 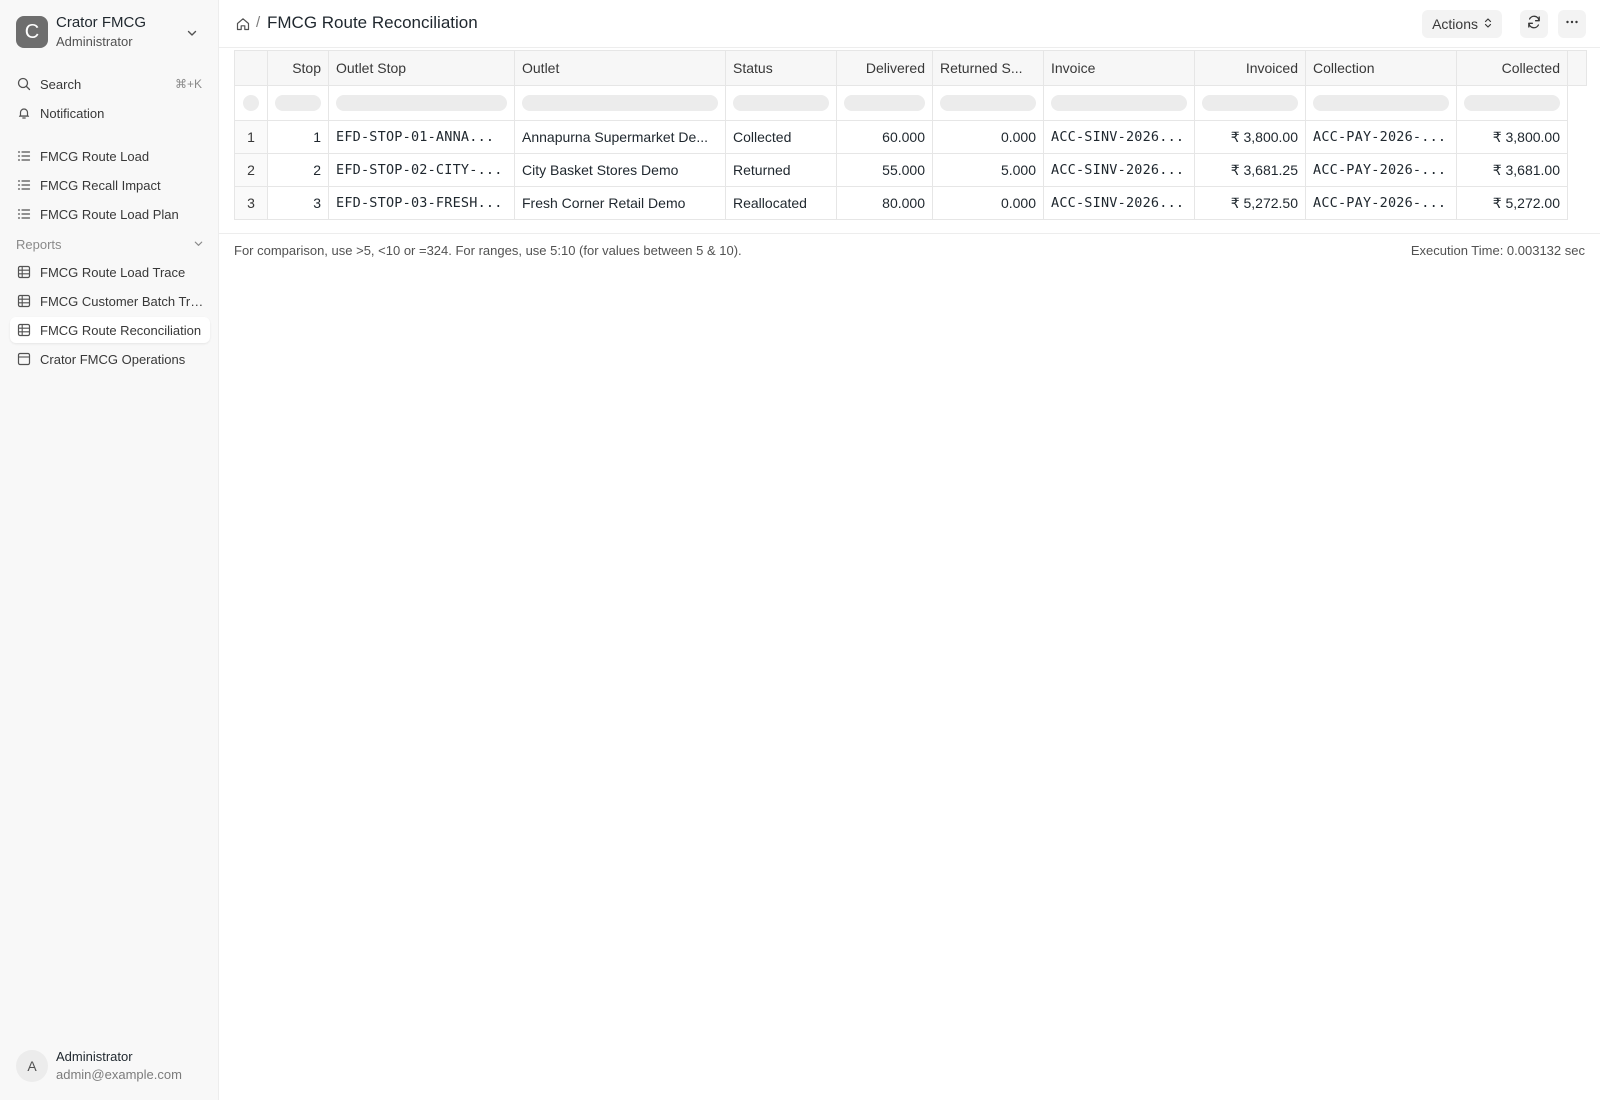 I want to click on column-header-status: Status, so click(x=781, y=68).